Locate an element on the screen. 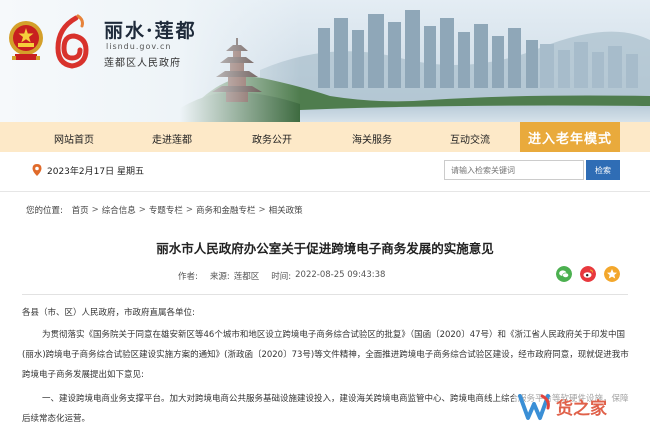 The height and width of the screenshot is (430, 650). breadcrumb-special-column: 专题专栏 is located at coordinates (166, 210).